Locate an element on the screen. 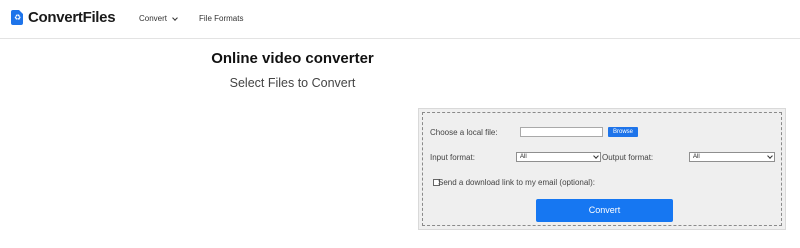 Image resolution: width=800 pixels, height=248 pixels. nav-convert: Convert is located at coordinates (158, 18).